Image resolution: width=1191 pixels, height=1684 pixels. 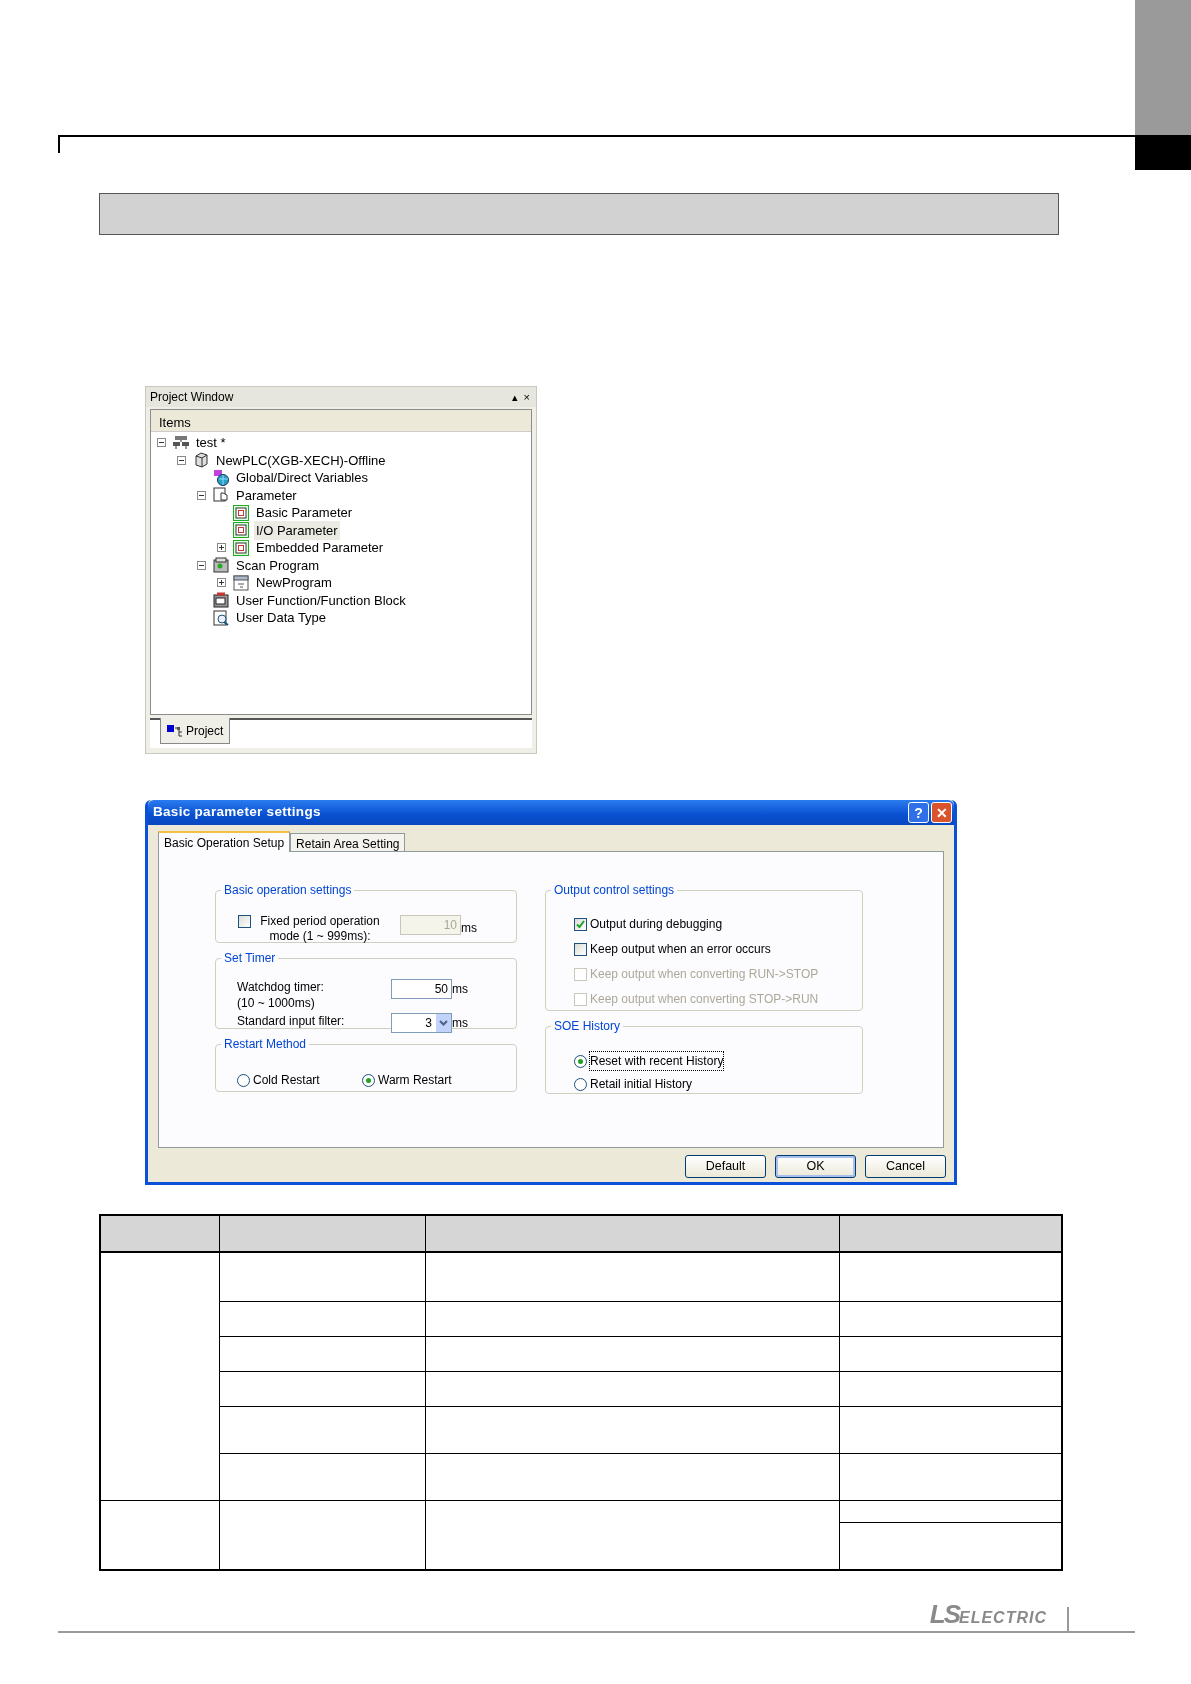 I want to click on dialog-title: Basic parameter settings, so click(x=237, y=812).